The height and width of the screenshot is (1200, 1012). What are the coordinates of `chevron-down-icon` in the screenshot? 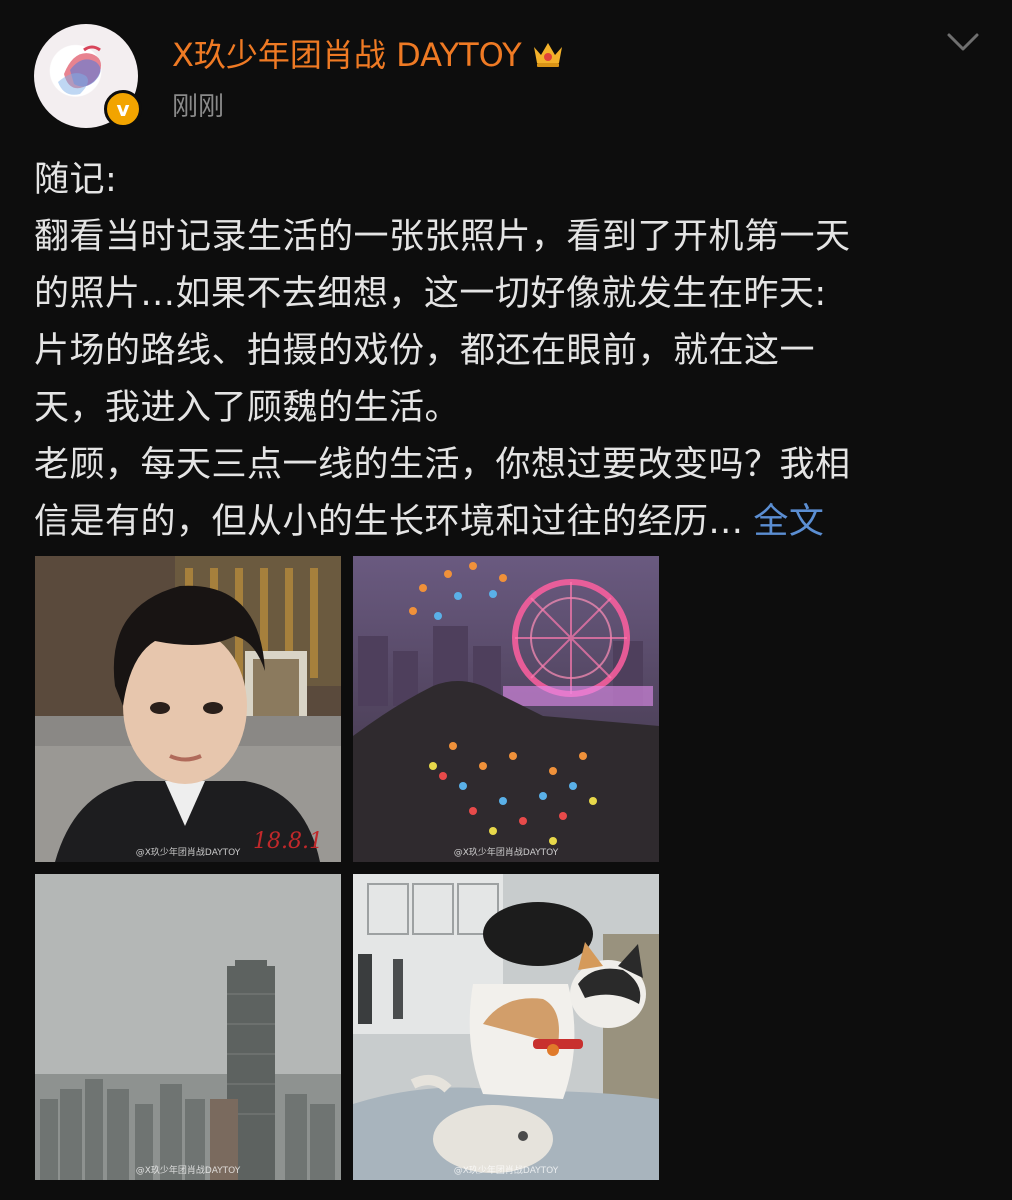 It's located at (963, 42).